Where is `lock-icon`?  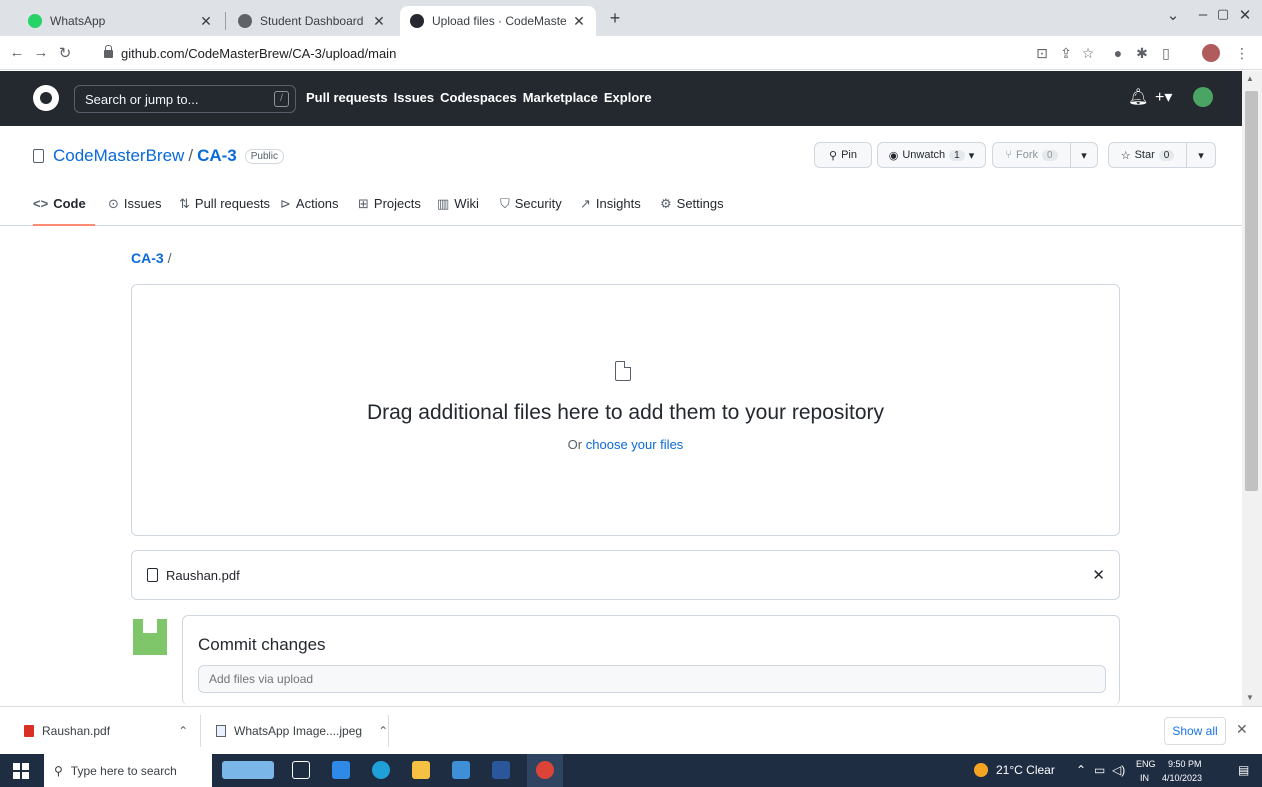
lock-icon is located at coordinates (108, 51).